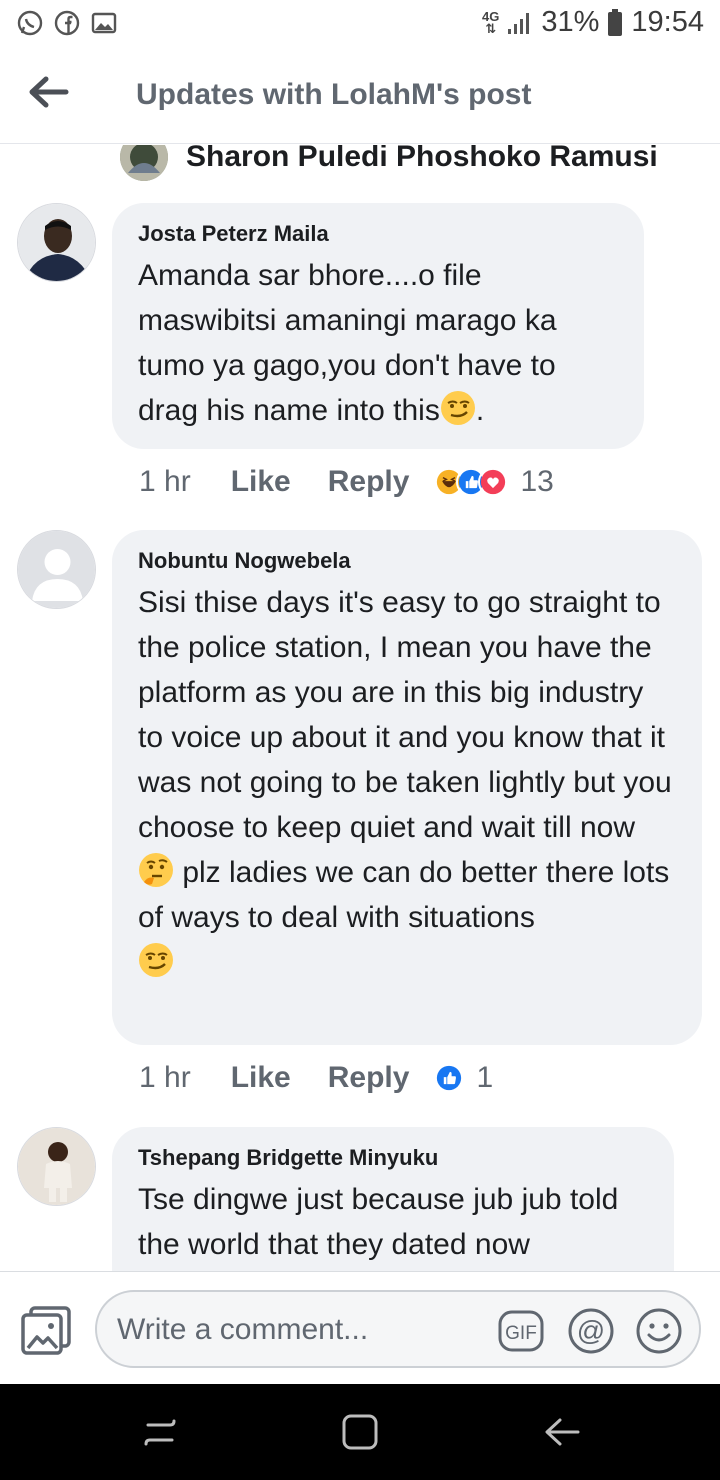 The width and height of the screenshot is (720, 1480). I want to click on status-indicators: 4G ⇅ 31% 19:54, so click(593, 22).